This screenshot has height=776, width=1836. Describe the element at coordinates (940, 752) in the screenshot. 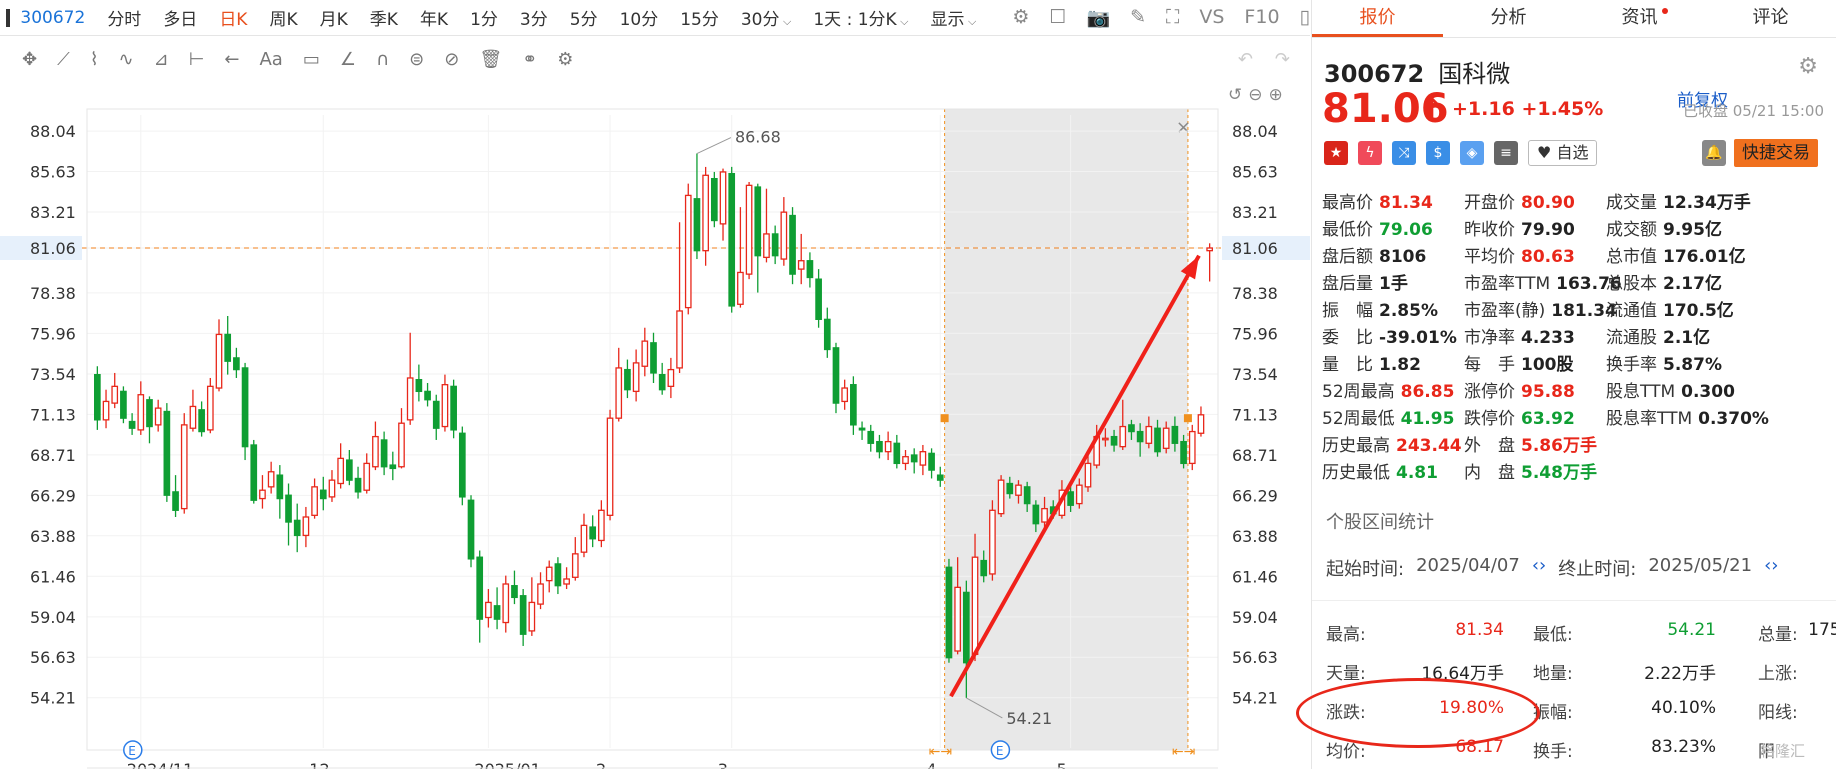

I see `range-arrows-icon: ⇤⇥` at that location.